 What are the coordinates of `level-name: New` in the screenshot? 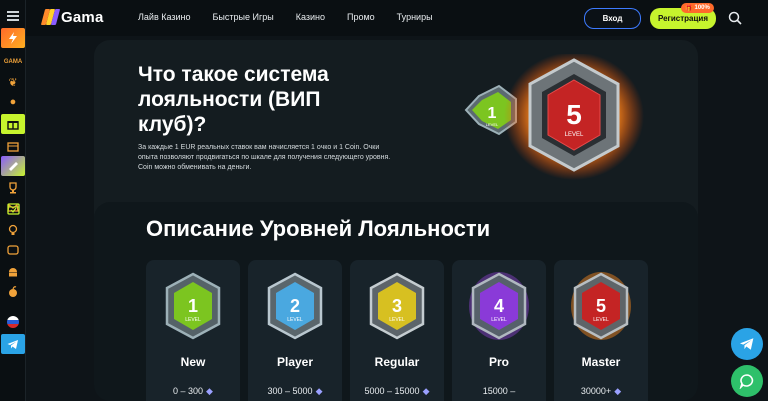 It's located at (193, 362).